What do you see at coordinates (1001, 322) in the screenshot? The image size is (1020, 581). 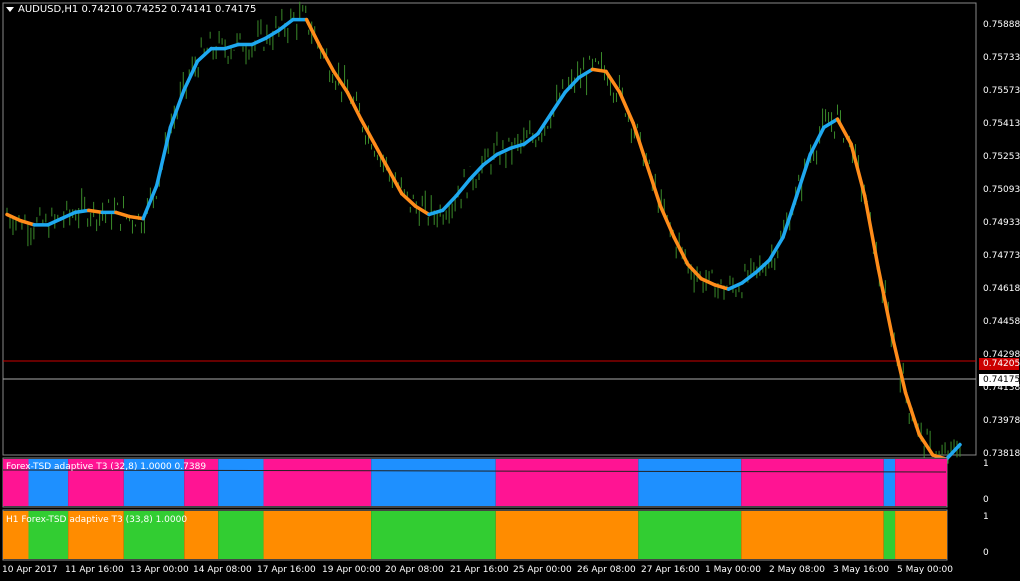 I see `price-axis-label: 0.74458` at bounding box center [1001, 322].